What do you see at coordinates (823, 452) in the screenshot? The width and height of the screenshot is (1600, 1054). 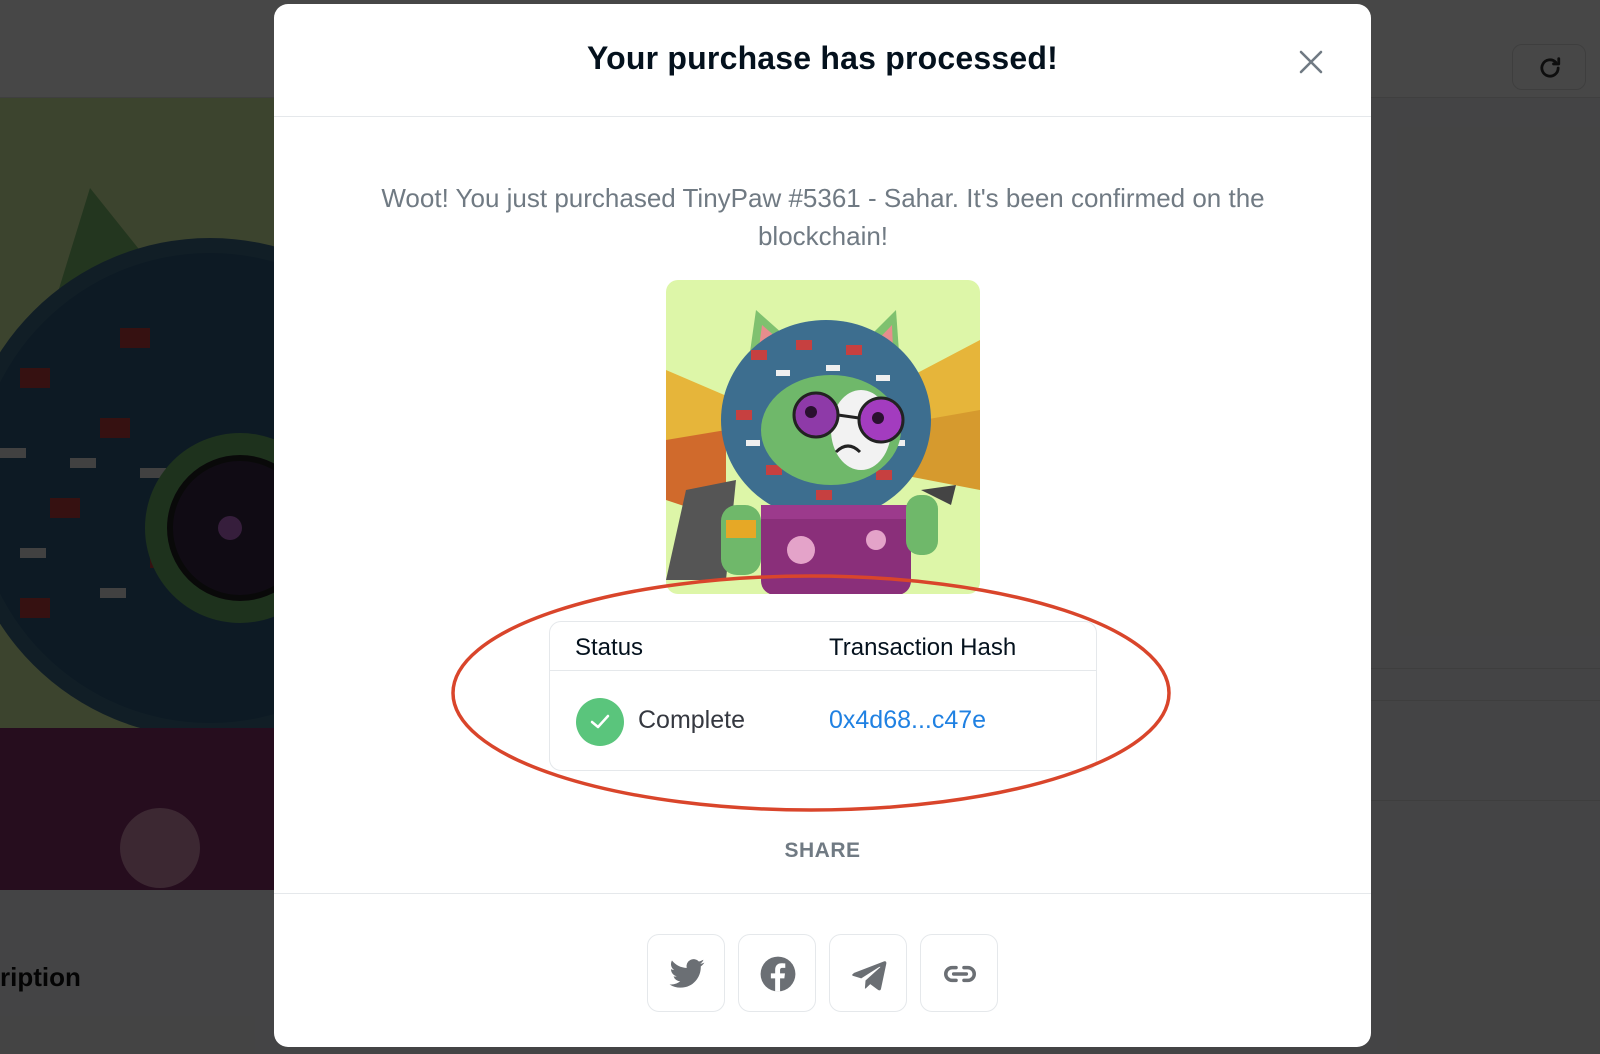 I see `nft-artwork` at bounding box center [823, 452].